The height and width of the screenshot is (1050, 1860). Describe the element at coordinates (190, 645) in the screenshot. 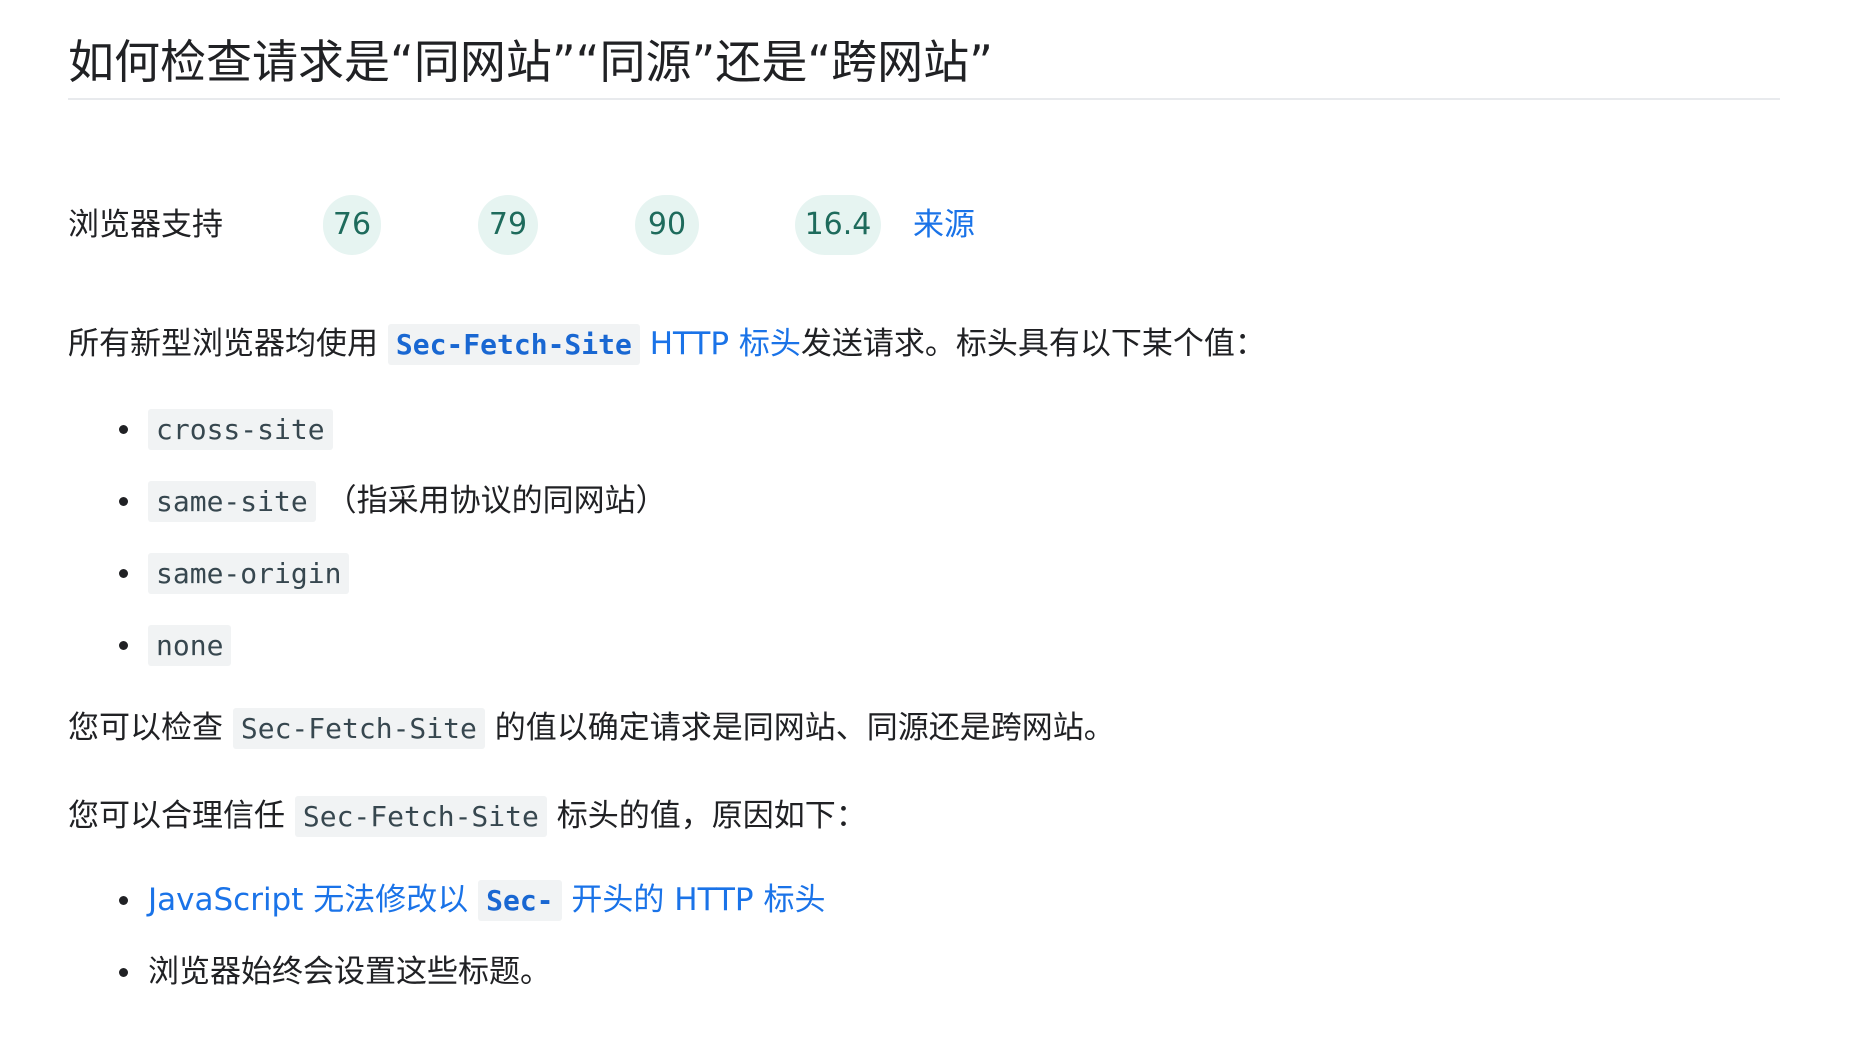

I see `value-code: none` at that location.